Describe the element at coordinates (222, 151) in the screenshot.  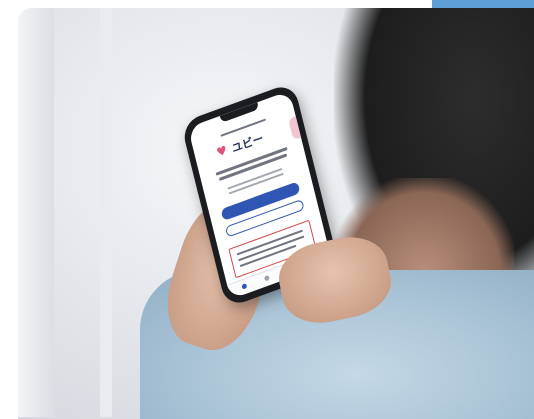
I see `heart-icon: ♥` at that location.